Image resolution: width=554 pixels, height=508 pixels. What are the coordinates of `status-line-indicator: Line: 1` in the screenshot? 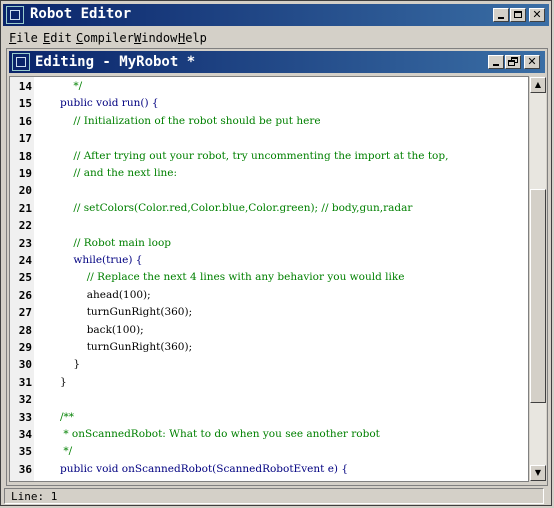 It's located at (34, 496).